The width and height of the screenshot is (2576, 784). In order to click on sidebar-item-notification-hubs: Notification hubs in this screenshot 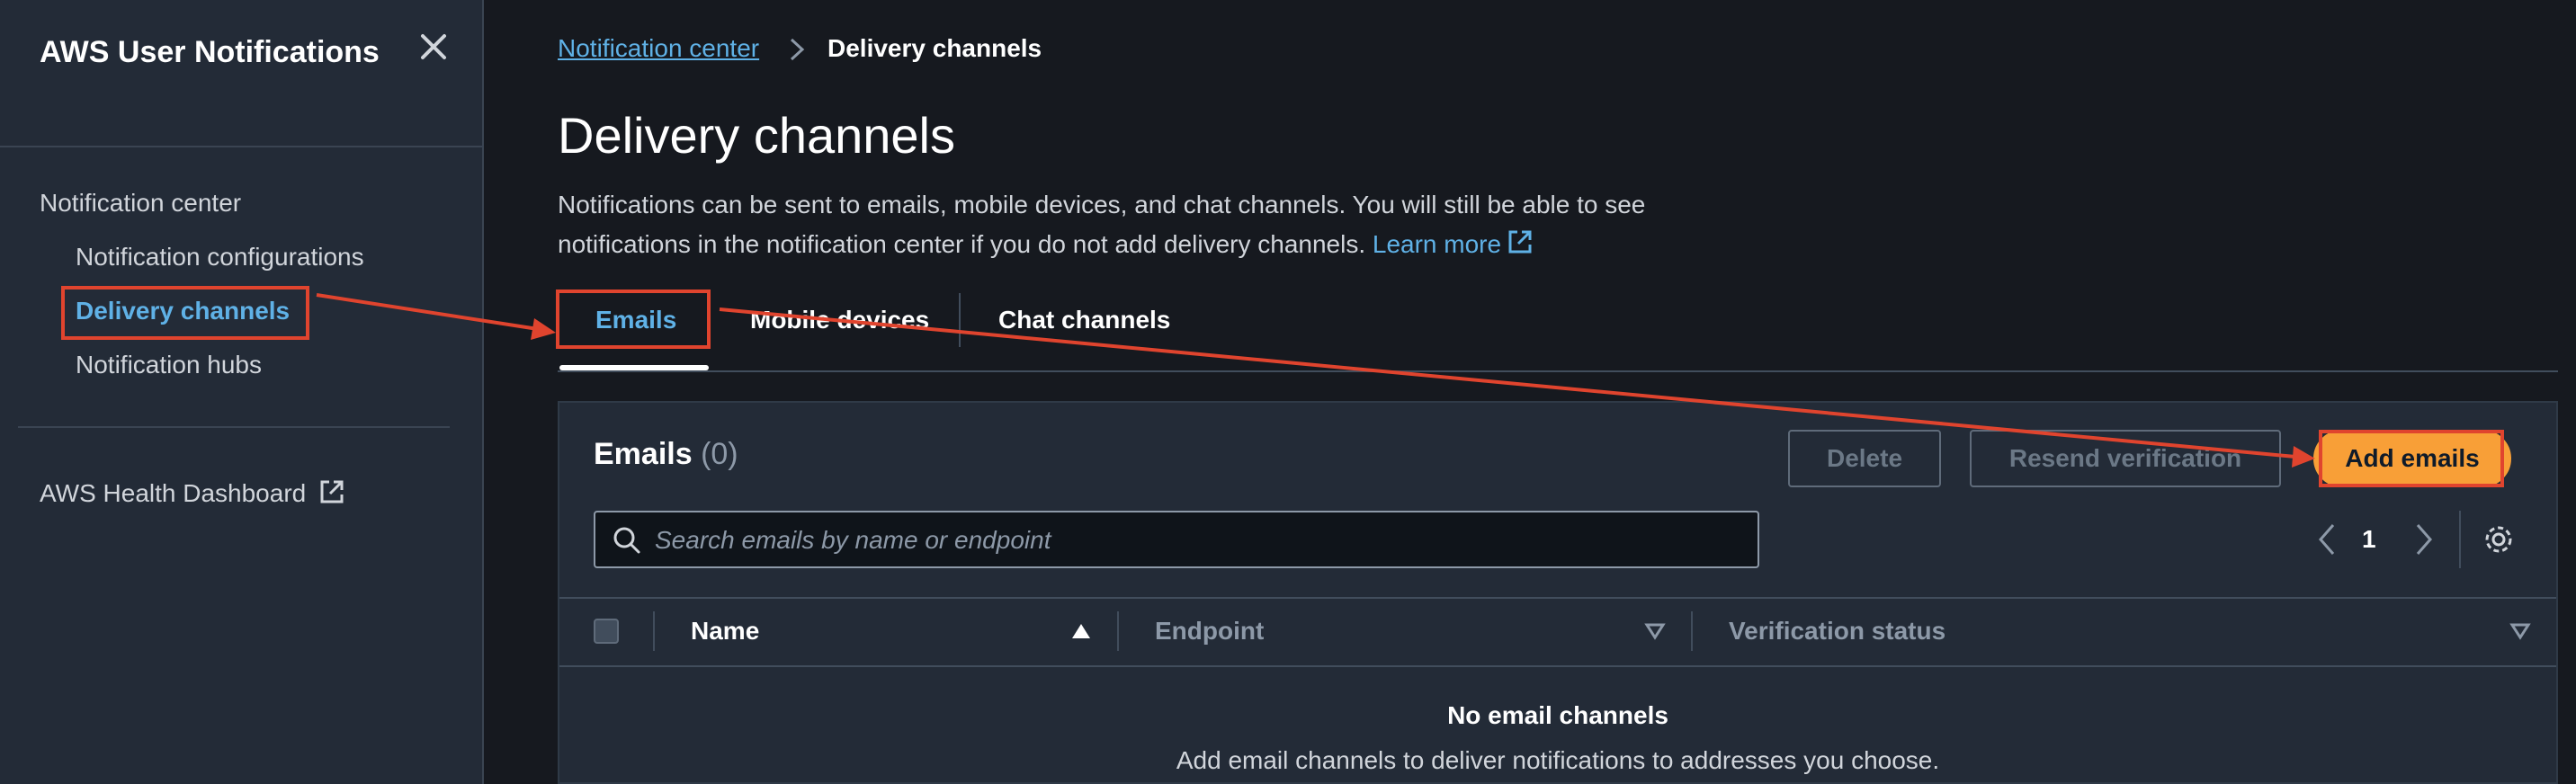, I will do `click(169, 365)`.